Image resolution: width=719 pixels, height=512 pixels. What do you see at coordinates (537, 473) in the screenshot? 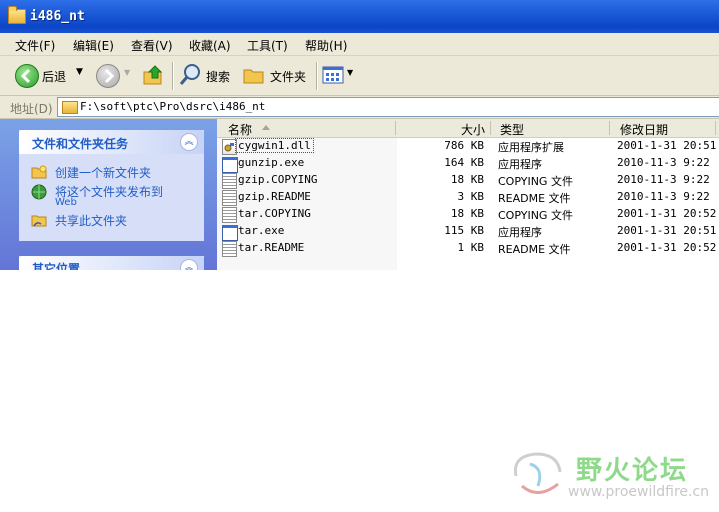
I see `watermark-logo-icon` at bounding box center [537, 473].